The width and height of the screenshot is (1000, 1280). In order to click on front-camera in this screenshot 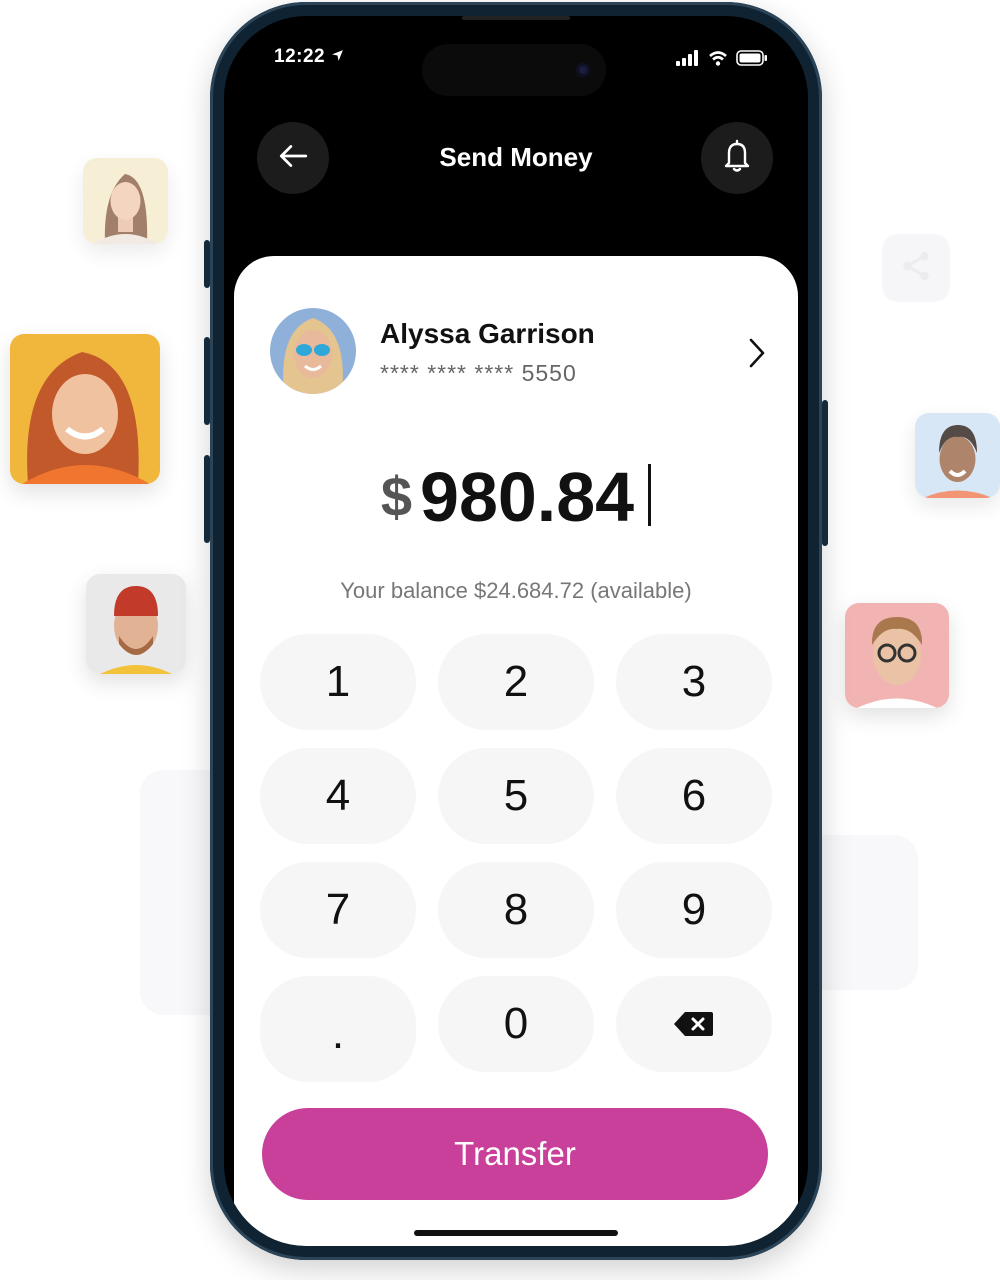, I will do `click(583, 70)`.